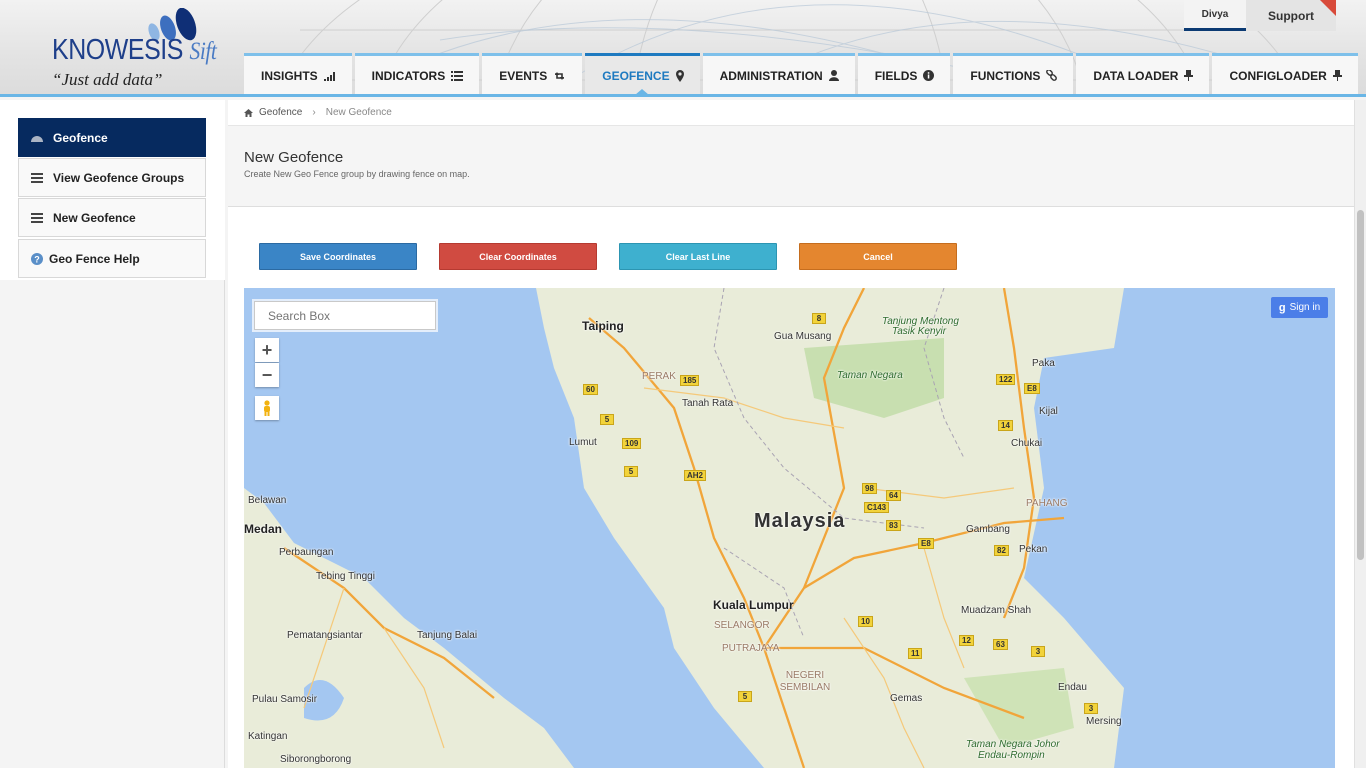 Image resolution: width=1366 pixels, height=768 pixels. Describe the element at coordinates (695, 475) in the screenshot. I see `road-shield: AH2` at that location.